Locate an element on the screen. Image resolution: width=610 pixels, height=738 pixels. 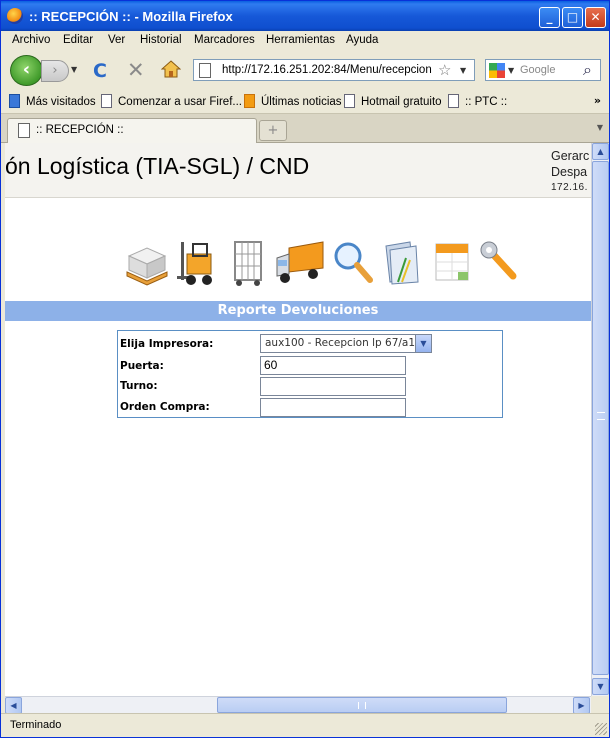
folder-icon is located at coordinates (402, 263).